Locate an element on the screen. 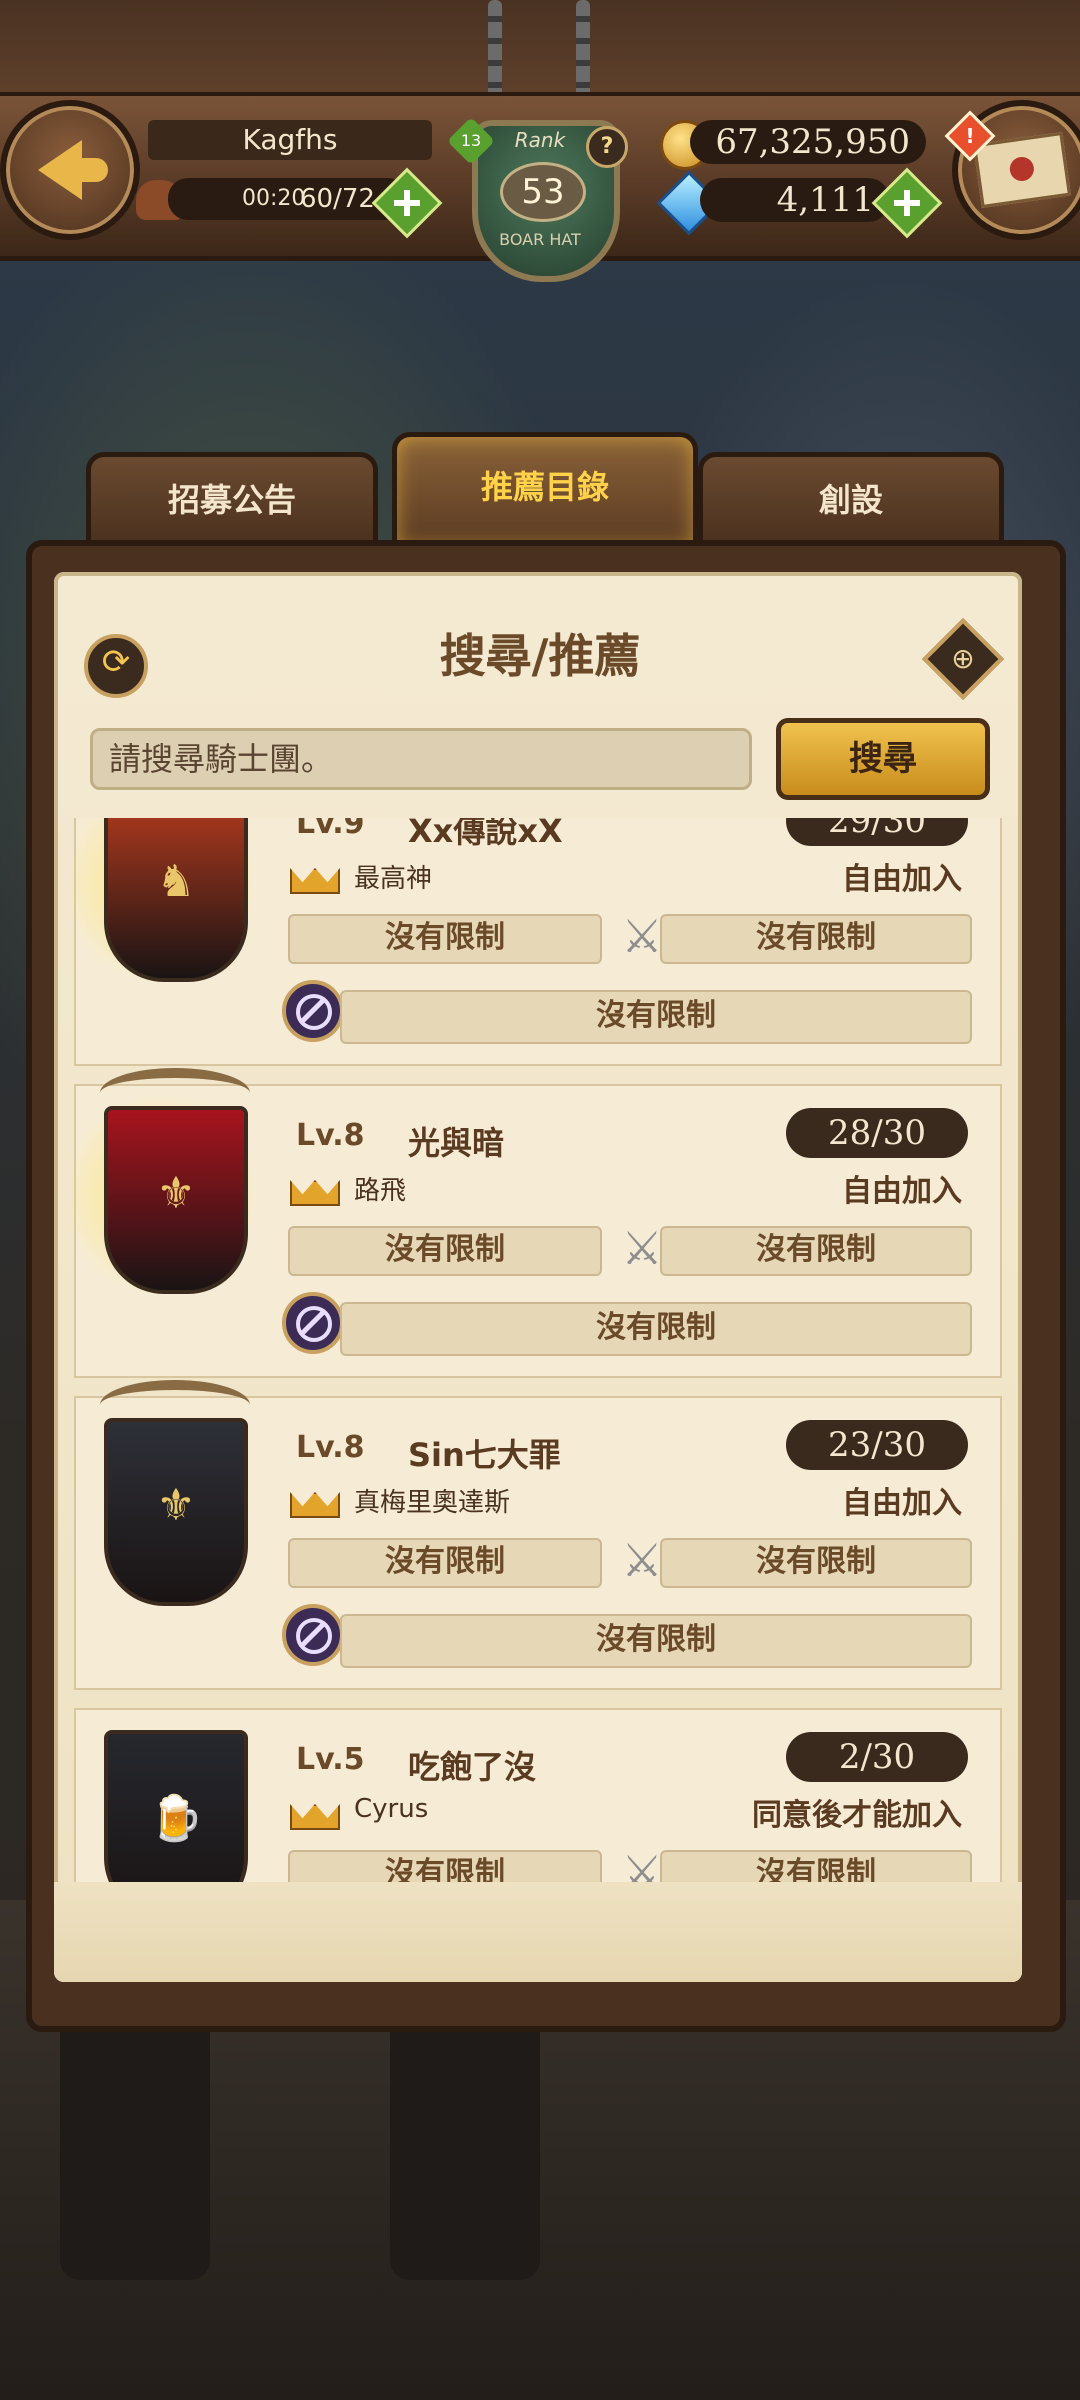 This screenshot has height=2400, width=1080. rank-level-badge: 13 is located at coordinates (471, 141).